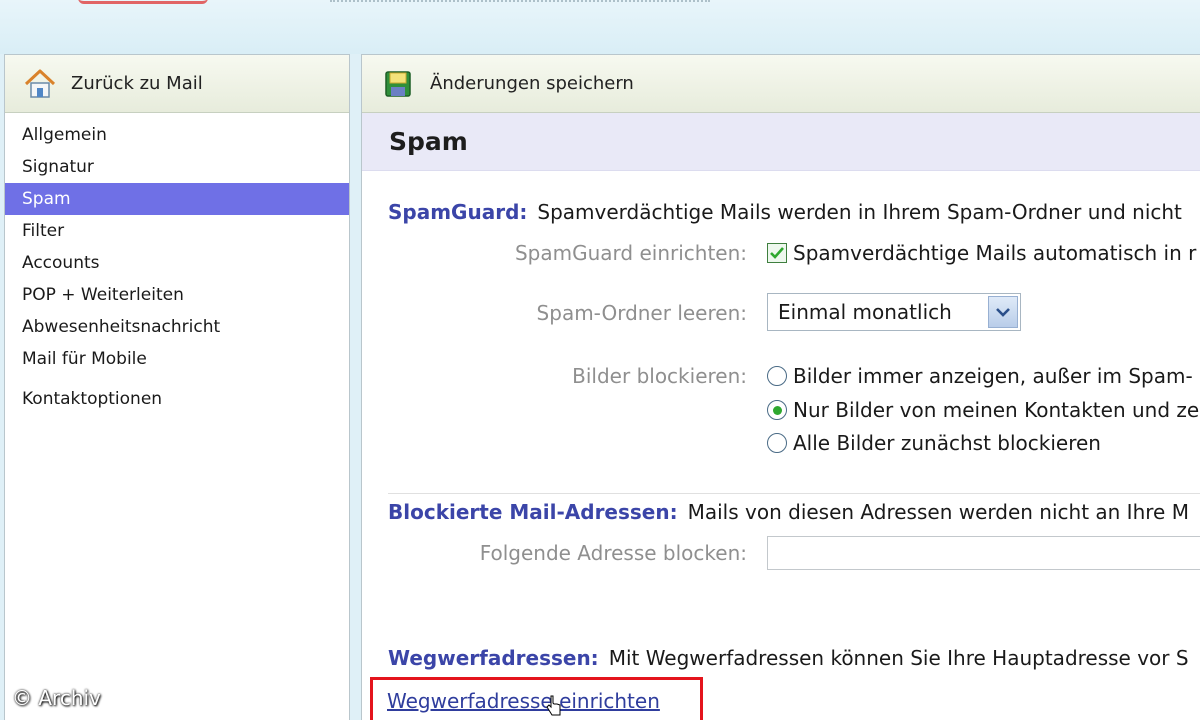 This screenshot has width=1200, height=720. What do you see at coordinates (996, 410) in the screenshot?
I see `image-option-2-label: Nur Bilder von meinen Kontakten und ze` at bounding box center [996, 410].